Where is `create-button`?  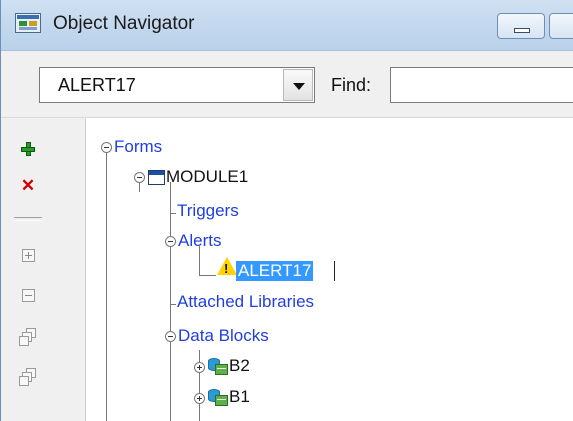
create-button is located at coordinates (28, 149).